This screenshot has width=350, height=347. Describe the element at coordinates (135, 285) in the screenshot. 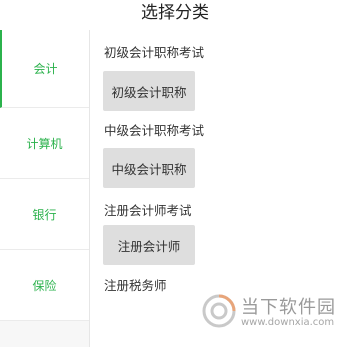

I see `section-title: 注册税务师` at that location.